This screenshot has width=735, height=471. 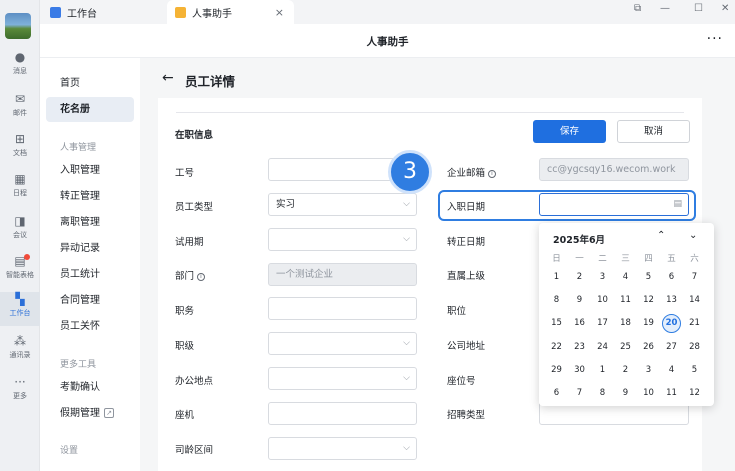 What do you see at coordinates (90, 274) in the screenshot?
I see `nav-employee-stats: 员工统计` at bounding box center [90, 274].